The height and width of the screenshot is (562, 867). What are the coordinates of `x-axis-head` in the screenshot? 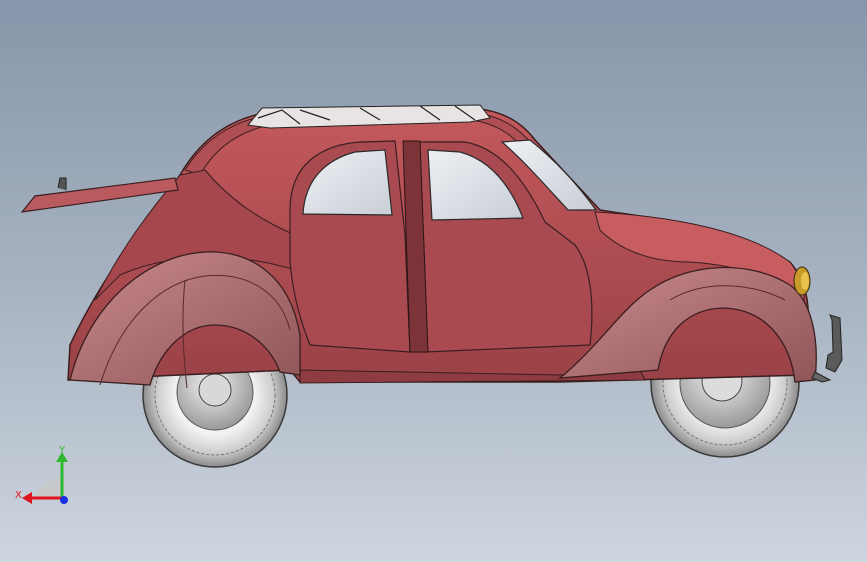 It's located at (27, 498).